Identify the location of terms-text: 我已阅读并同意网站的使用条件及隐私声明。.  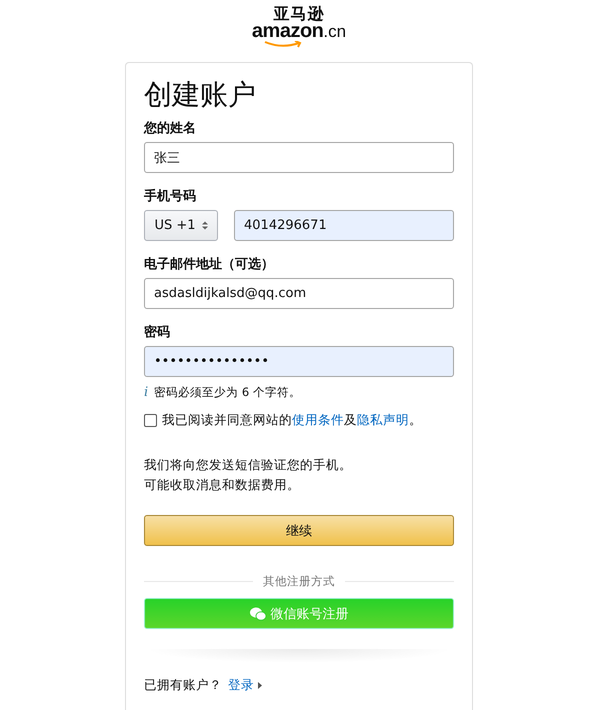
(292, 420).